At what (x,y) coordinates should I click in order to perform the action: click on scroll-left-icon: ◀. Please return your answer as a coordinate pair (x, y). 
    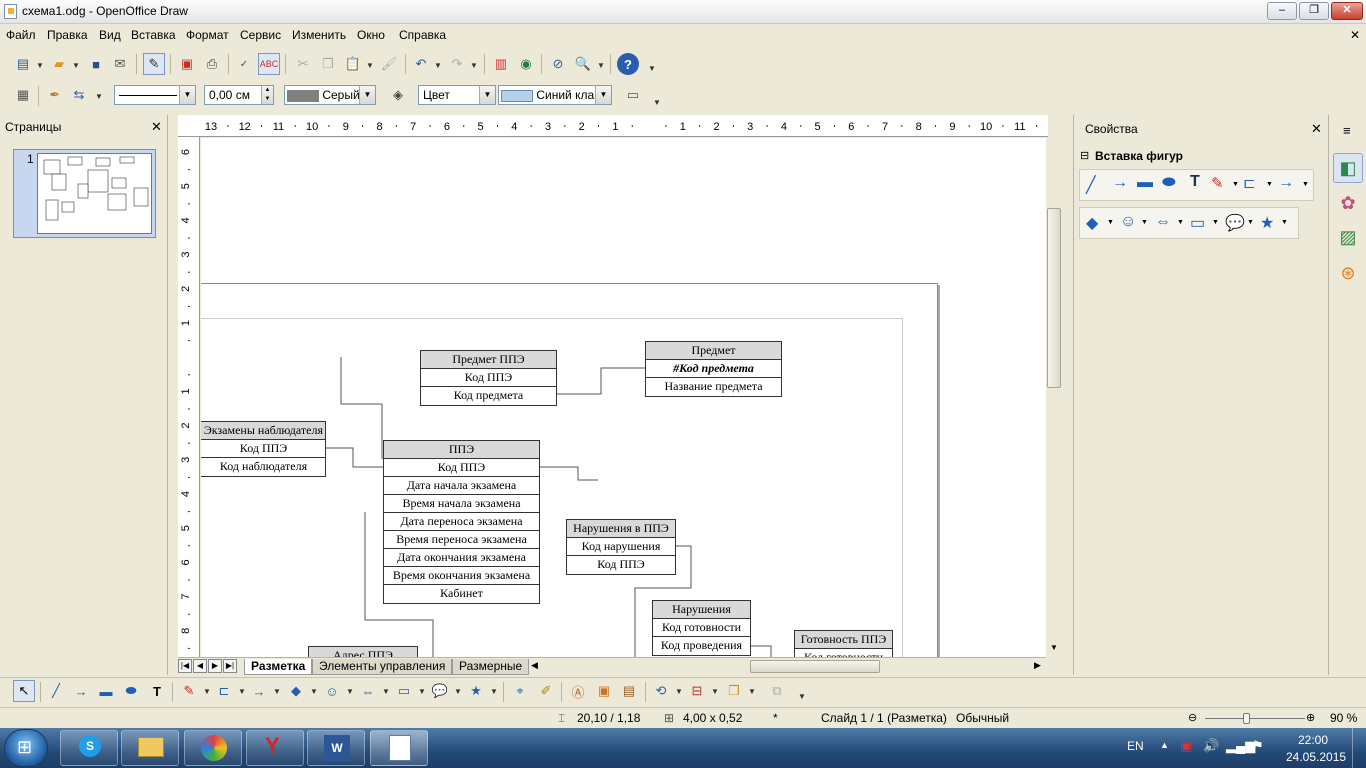
    Looking at the image, I should click on (534, 665).